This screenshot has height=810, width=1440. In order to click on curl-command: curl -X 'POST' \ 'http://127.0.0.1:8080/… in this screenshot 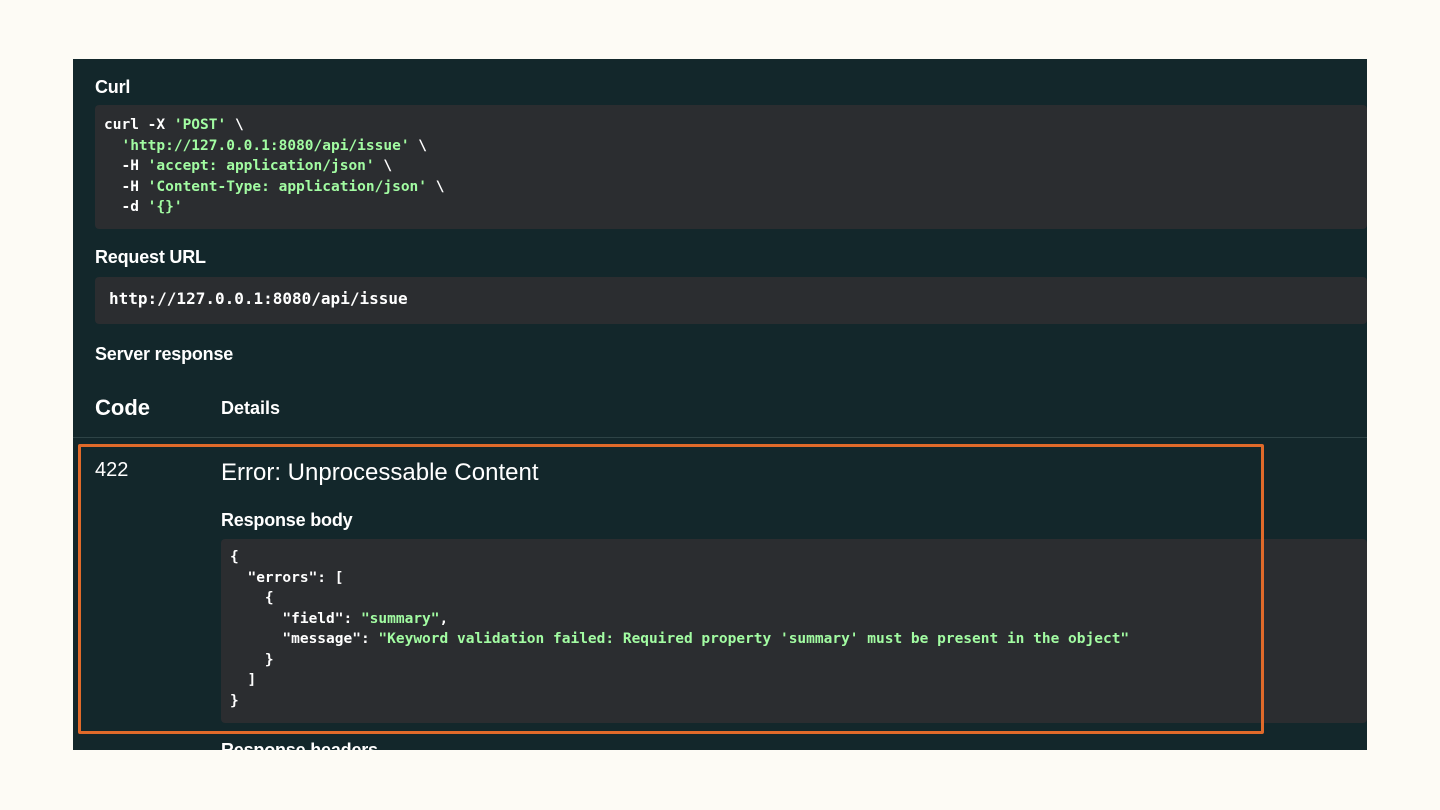, I will do `click(274, 166)`.